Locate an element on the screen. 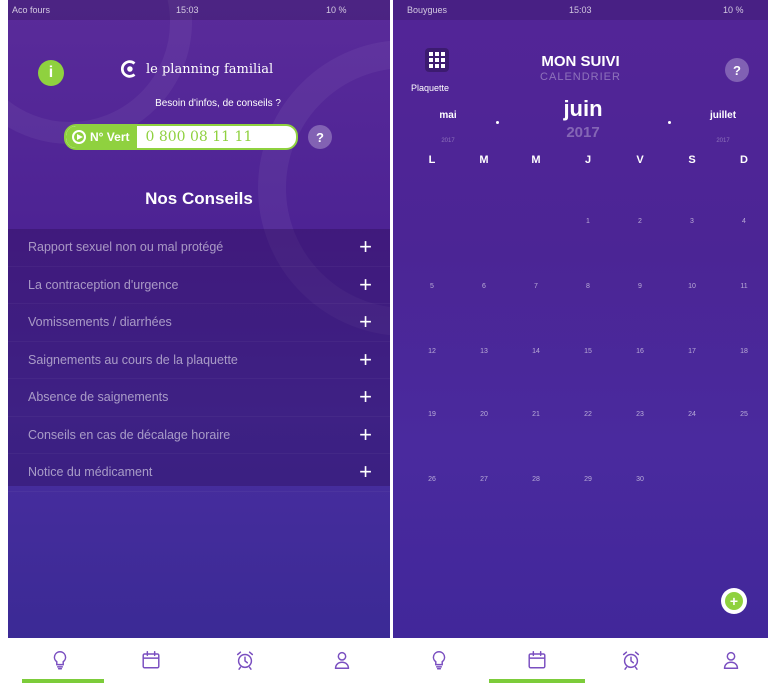  advice-item-label: Rapport sexuel non ou mal protégé is located at coordinates (126, 247).